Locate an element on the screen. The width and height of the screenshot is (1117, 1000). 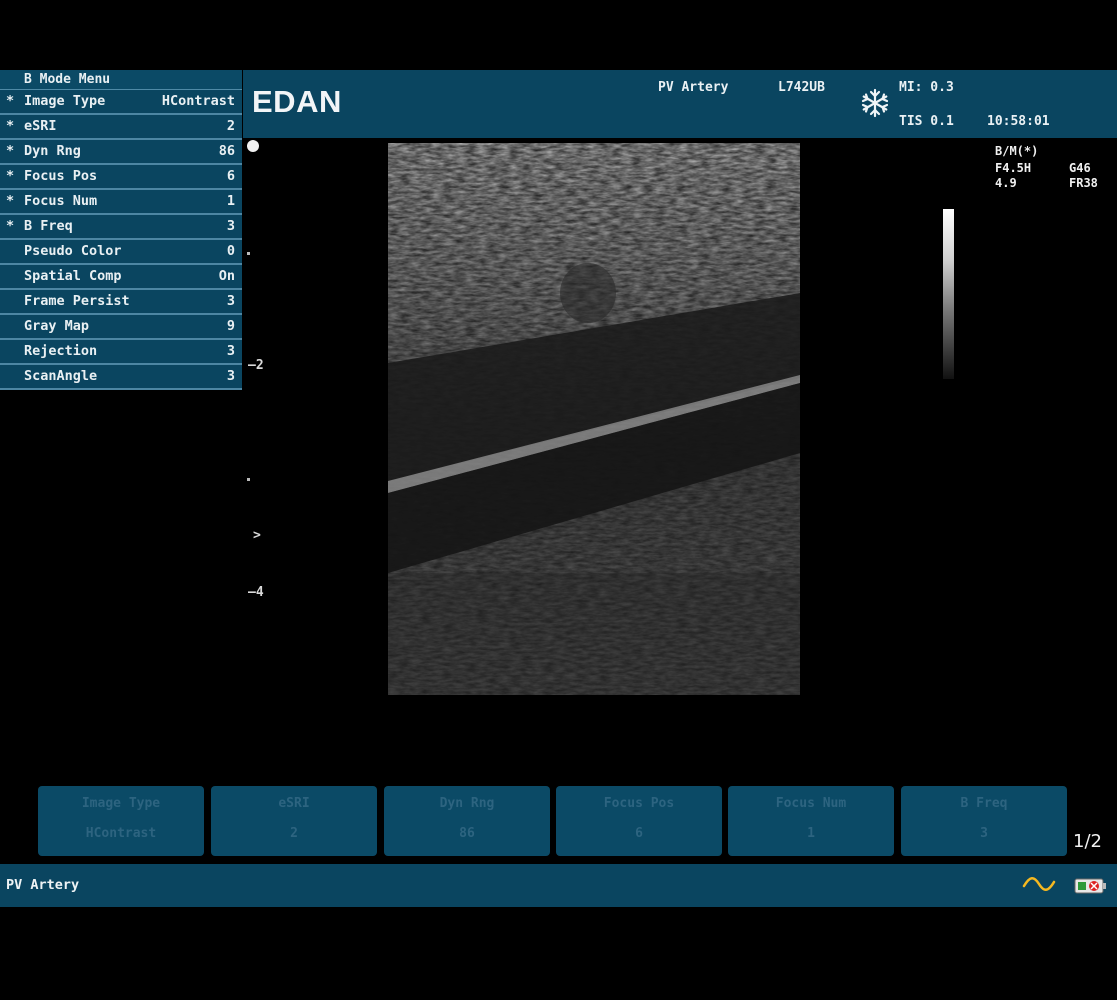
menu-item-value: On is located at coordinates (226, 276).